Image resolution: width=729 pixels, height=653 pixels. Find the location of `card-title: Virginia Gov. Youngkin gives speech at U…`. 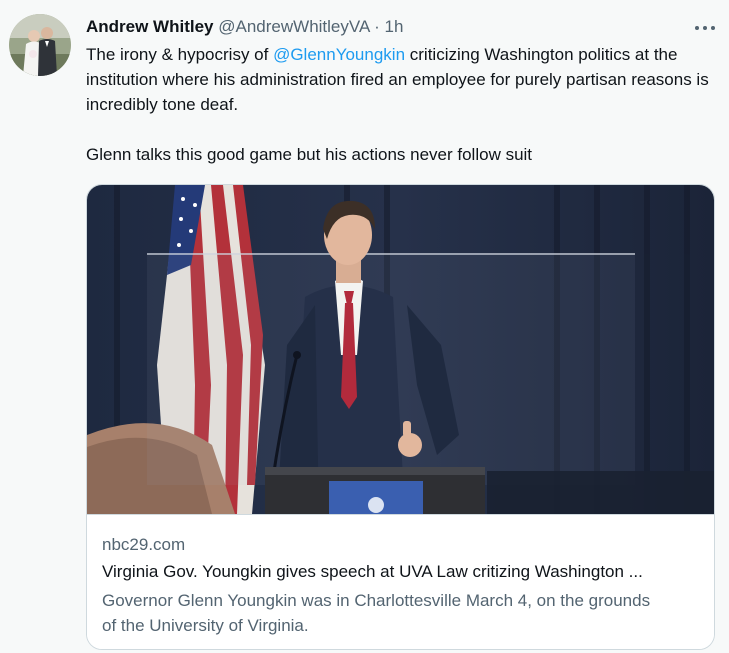

card-title: Virginia Gov. Youngkin gives speech at U… is located at coordinates (372, 571).